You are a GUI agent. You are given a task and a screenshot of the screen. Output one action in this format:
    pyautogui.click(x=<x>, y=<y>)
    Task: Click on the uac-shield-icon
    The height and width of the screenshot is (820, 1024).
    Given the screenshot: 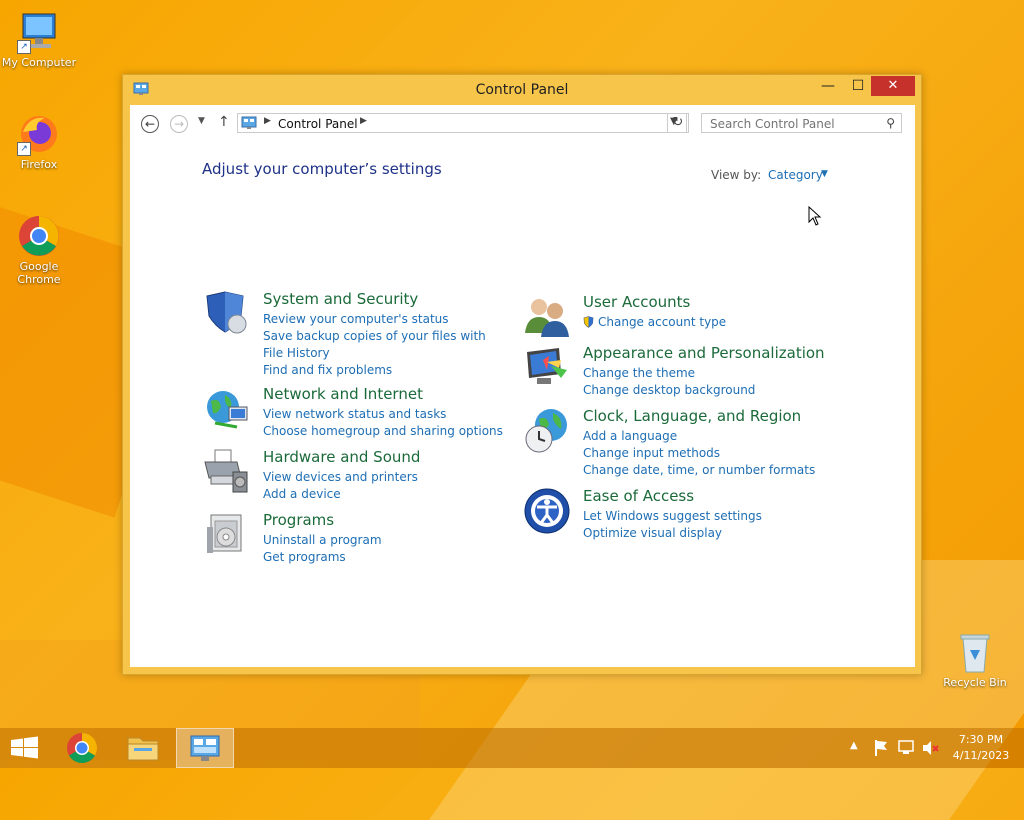 What is the action you would take?
    pyautogui.click(x=588, y=322)
    